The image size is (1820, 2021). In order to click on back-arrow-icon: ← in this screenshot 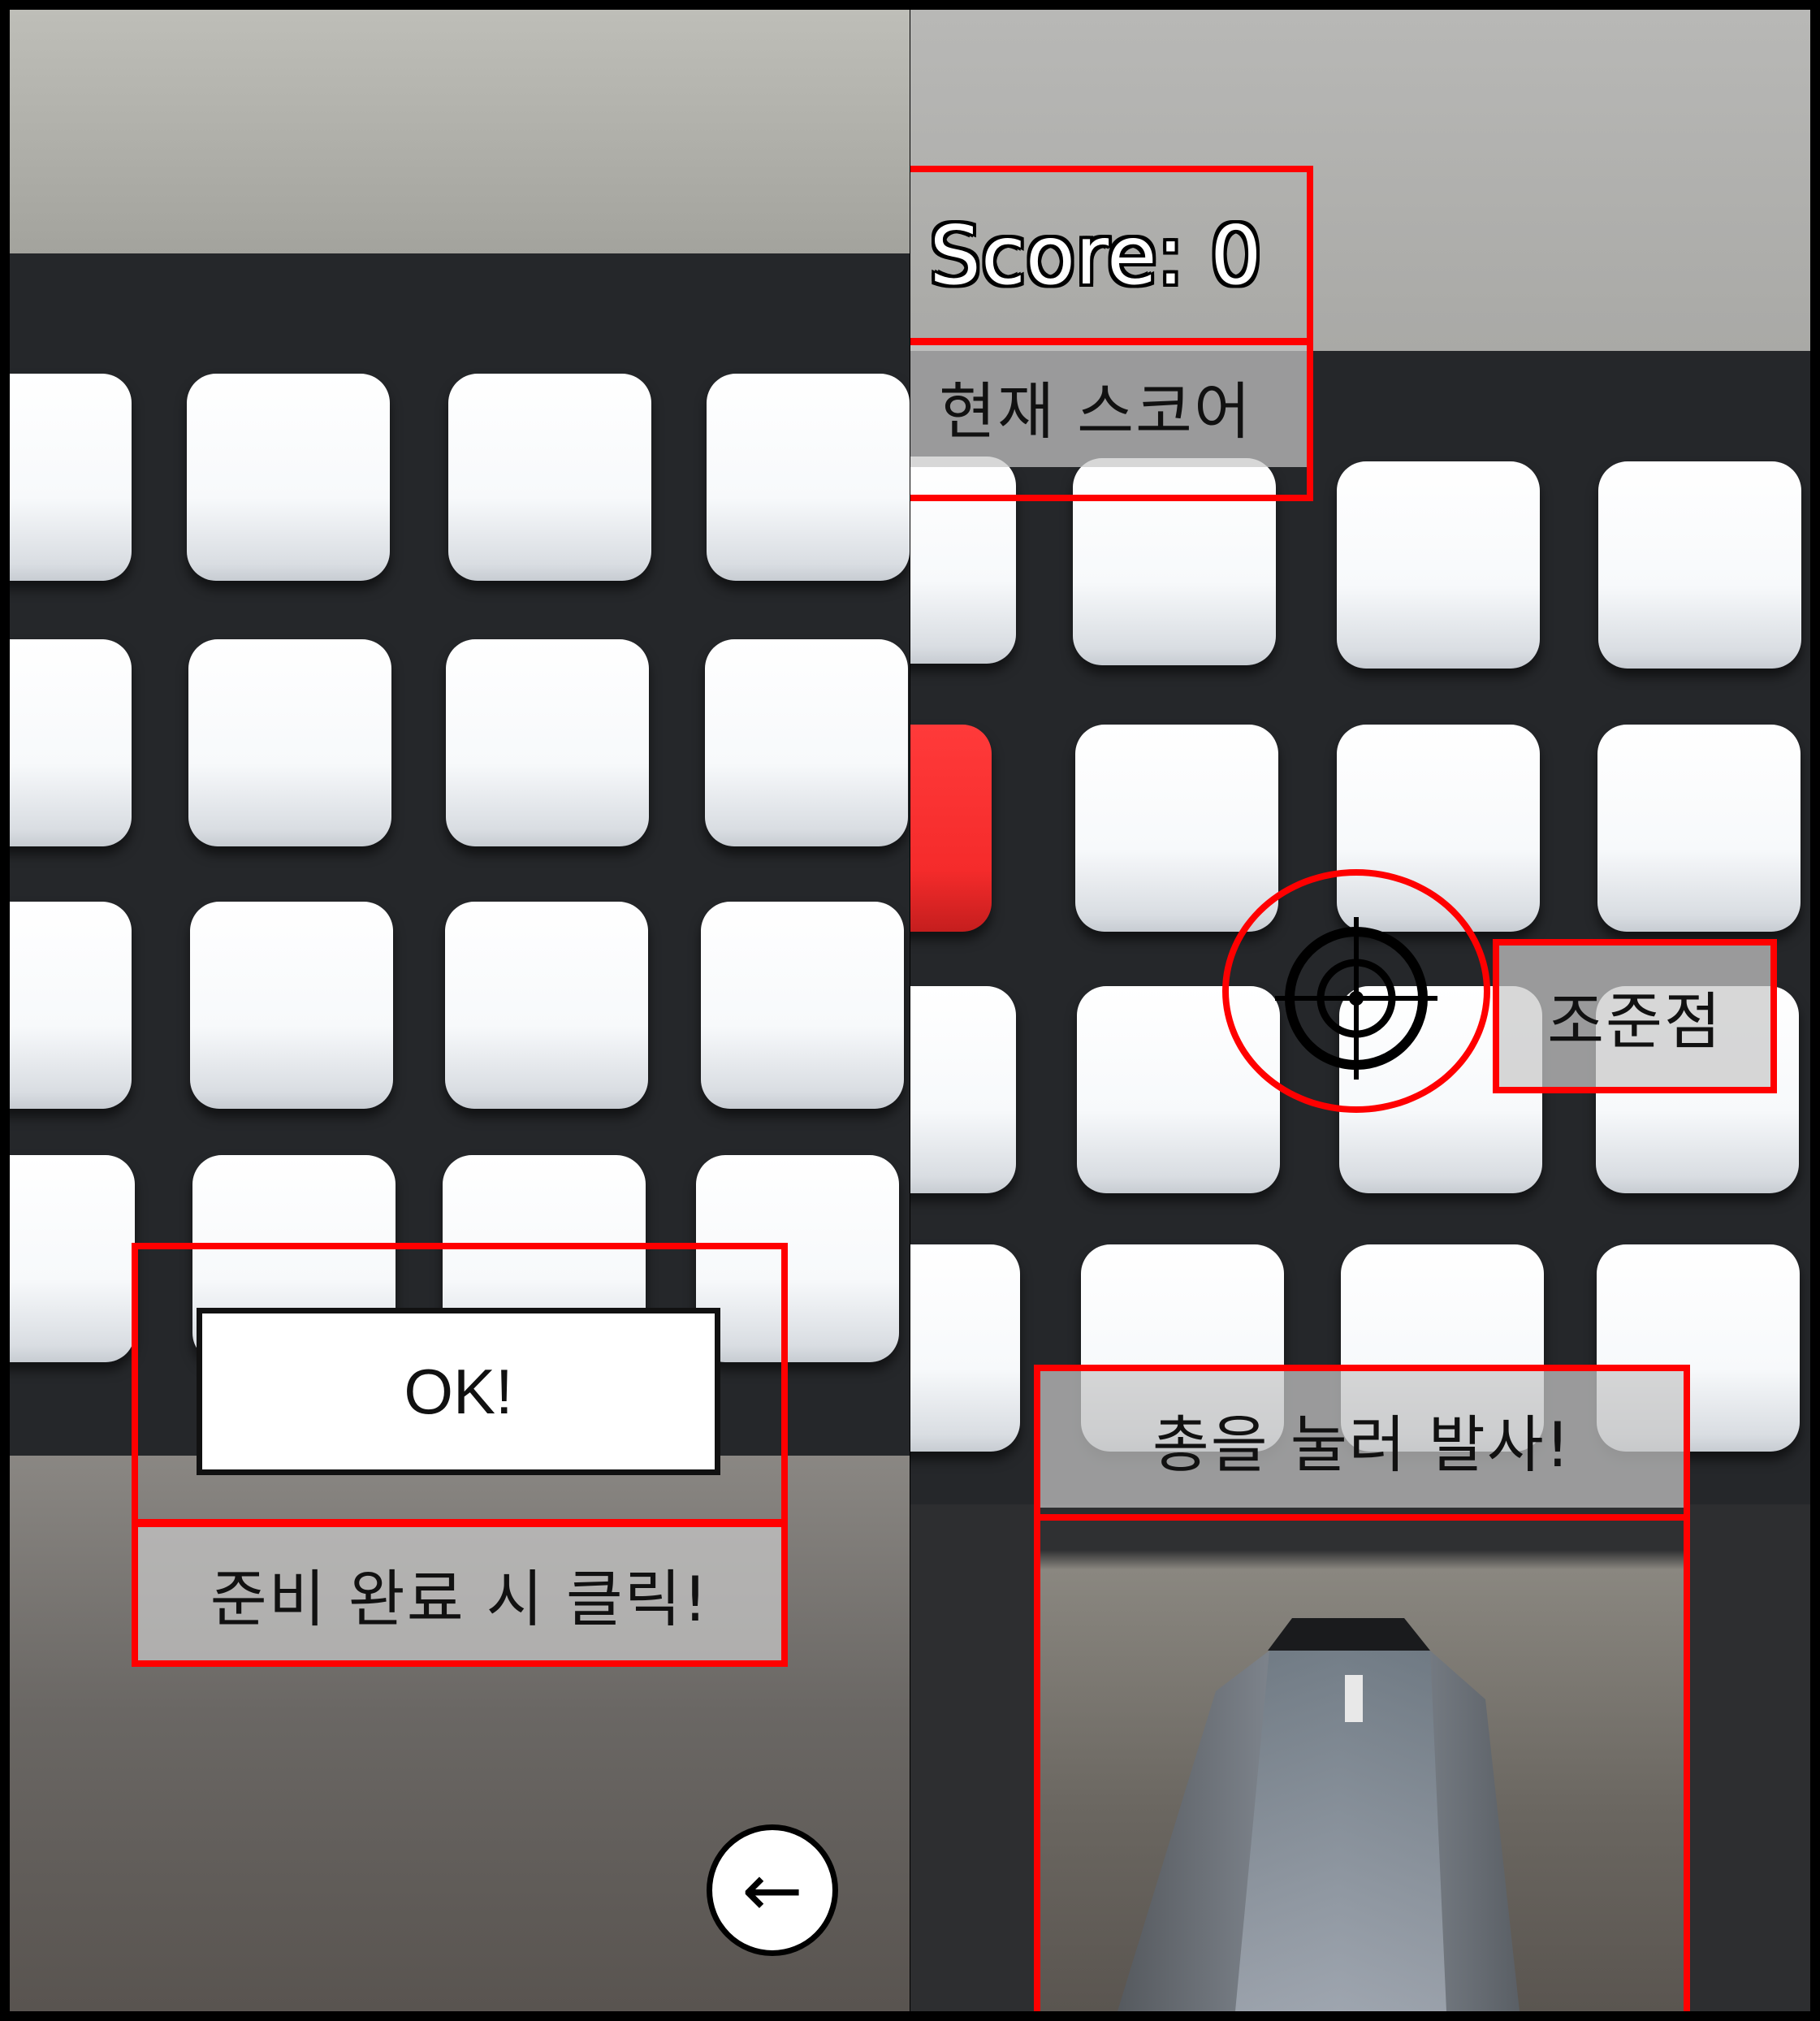, I will do `click(772, 1890)`.